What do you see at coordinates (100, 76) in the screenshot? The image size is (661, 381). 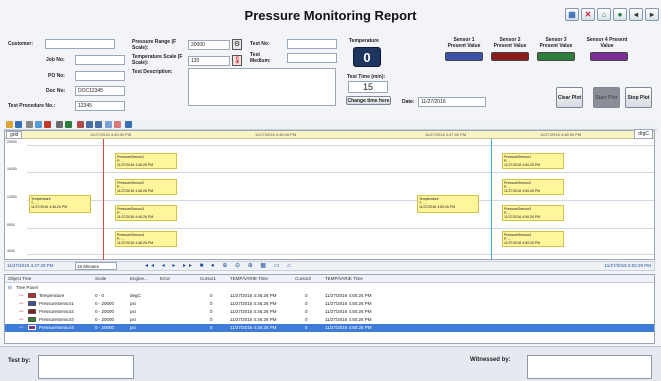 I see `po-field` at bounding box center [100, 76].